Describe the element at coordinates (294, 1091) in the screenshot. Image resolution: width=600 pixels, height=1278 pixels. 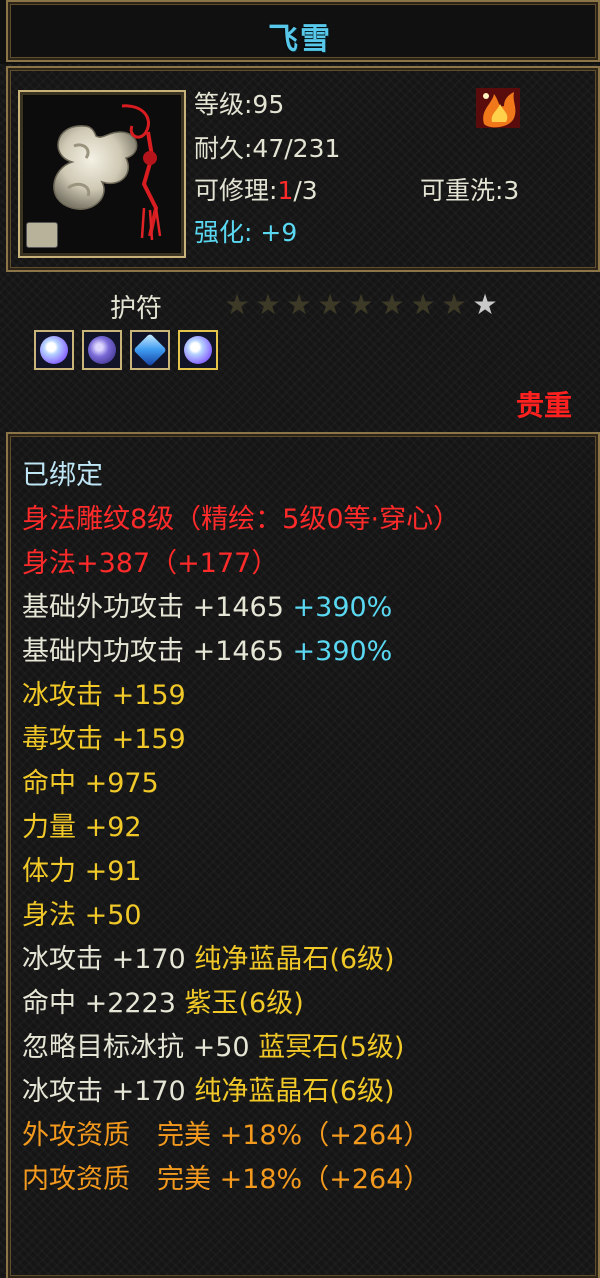
I see `gem4-name: 纯净蓝晶石(6级)` at that location.